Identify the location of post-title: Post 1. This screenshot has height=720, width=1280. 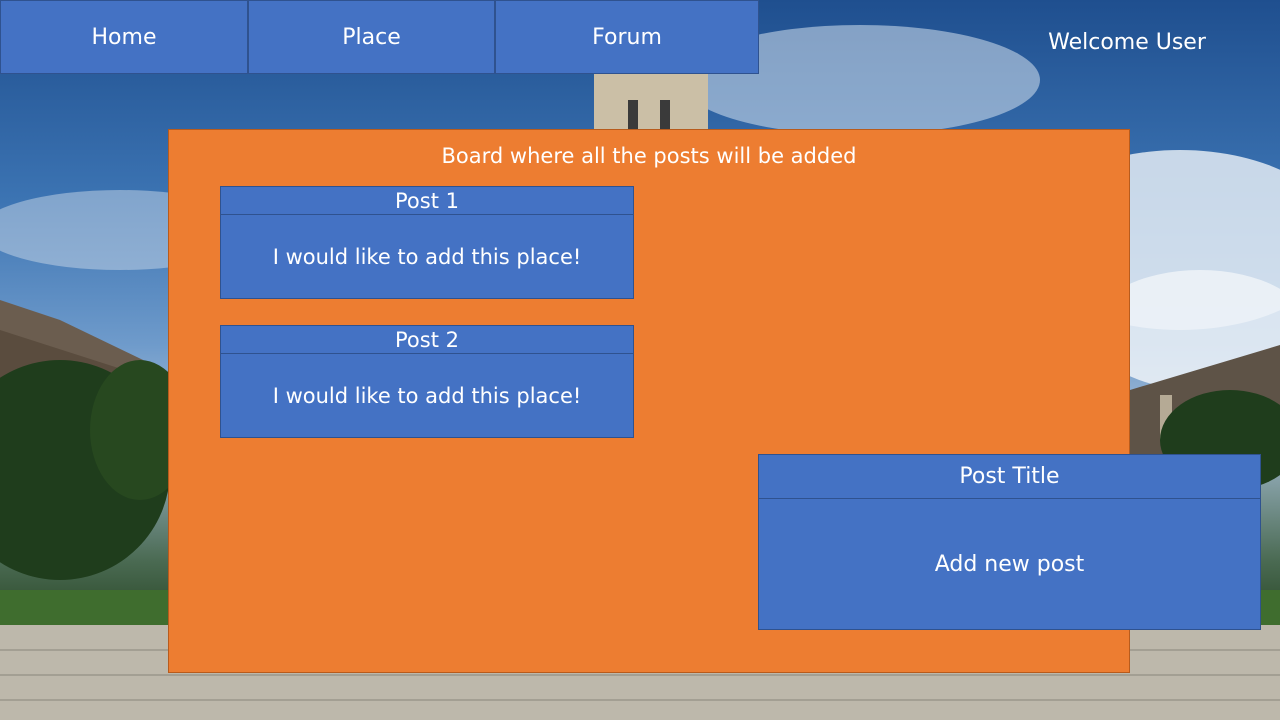
(427, 201).